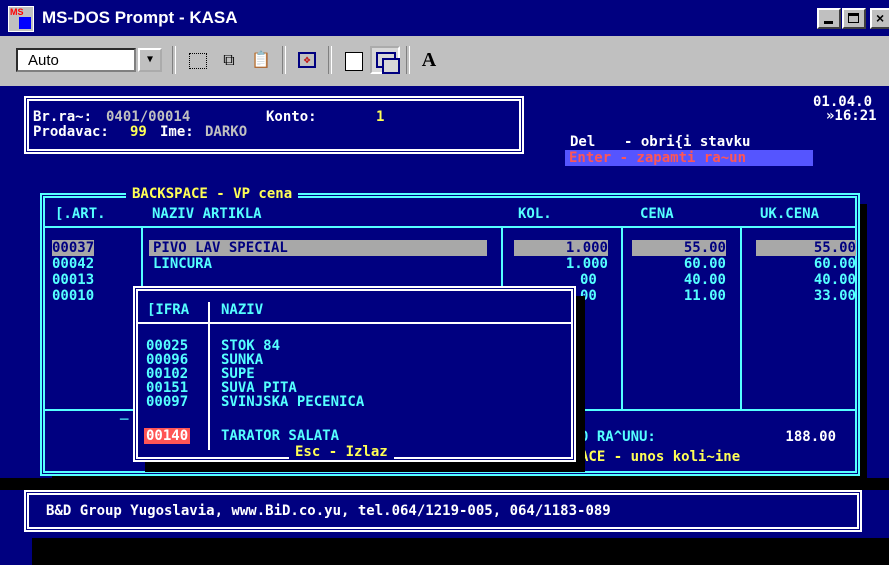  Describe the element at coordinates (854, 18) in the screenshot. I see `maximize-button` at that location.